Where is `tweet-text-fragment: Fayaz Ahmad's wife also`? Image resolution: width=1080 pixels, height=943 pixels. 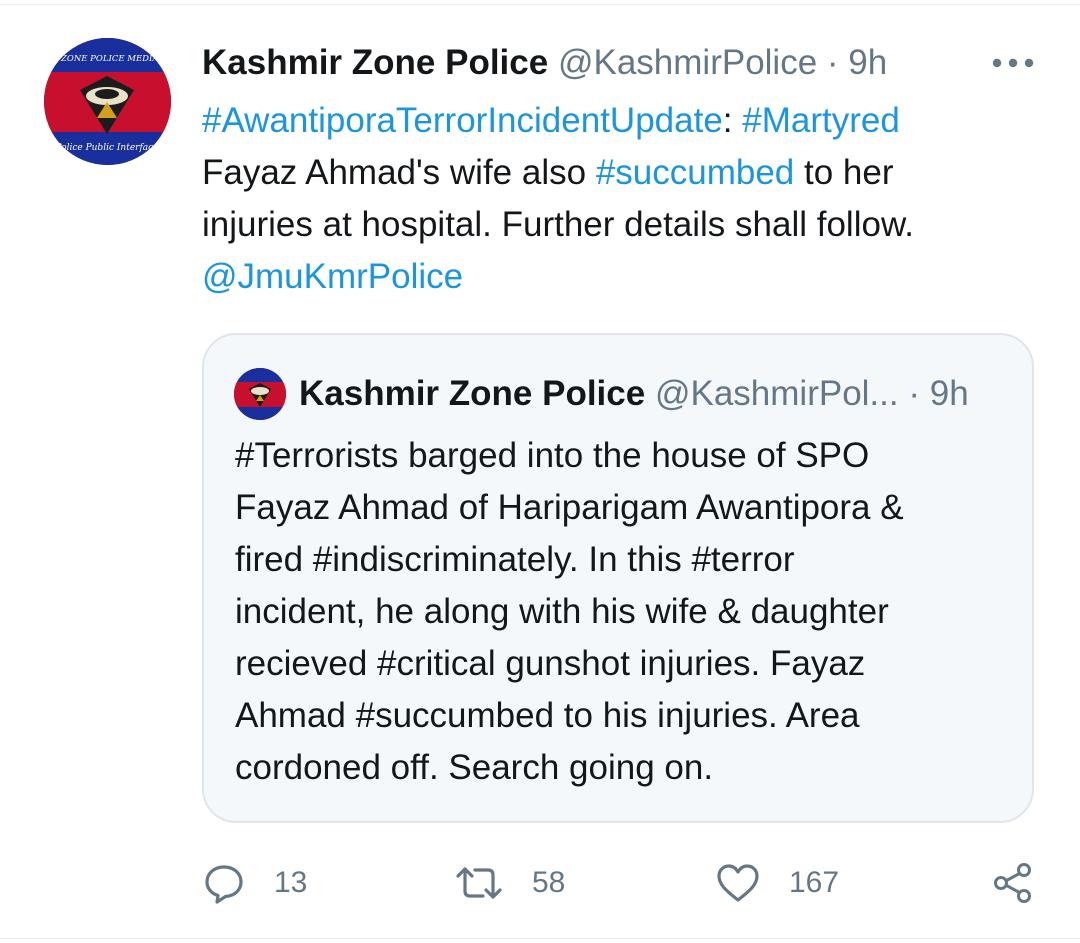 tweet-text-fragment: Fayaz Ahmad's wife also is located at coordinates (394, 172).